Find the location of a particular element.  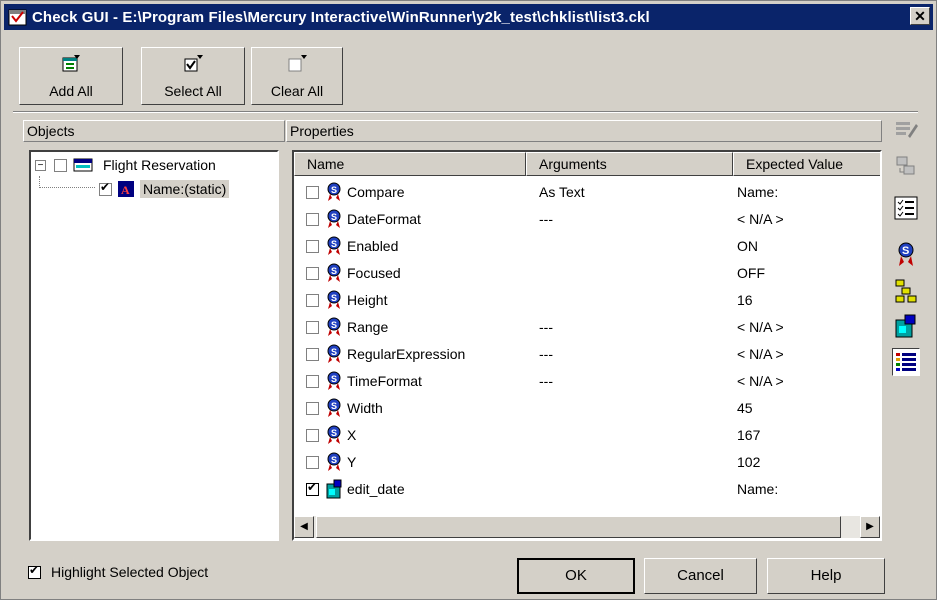

table-row: S Y 102 is located at coordinates (587, 462).